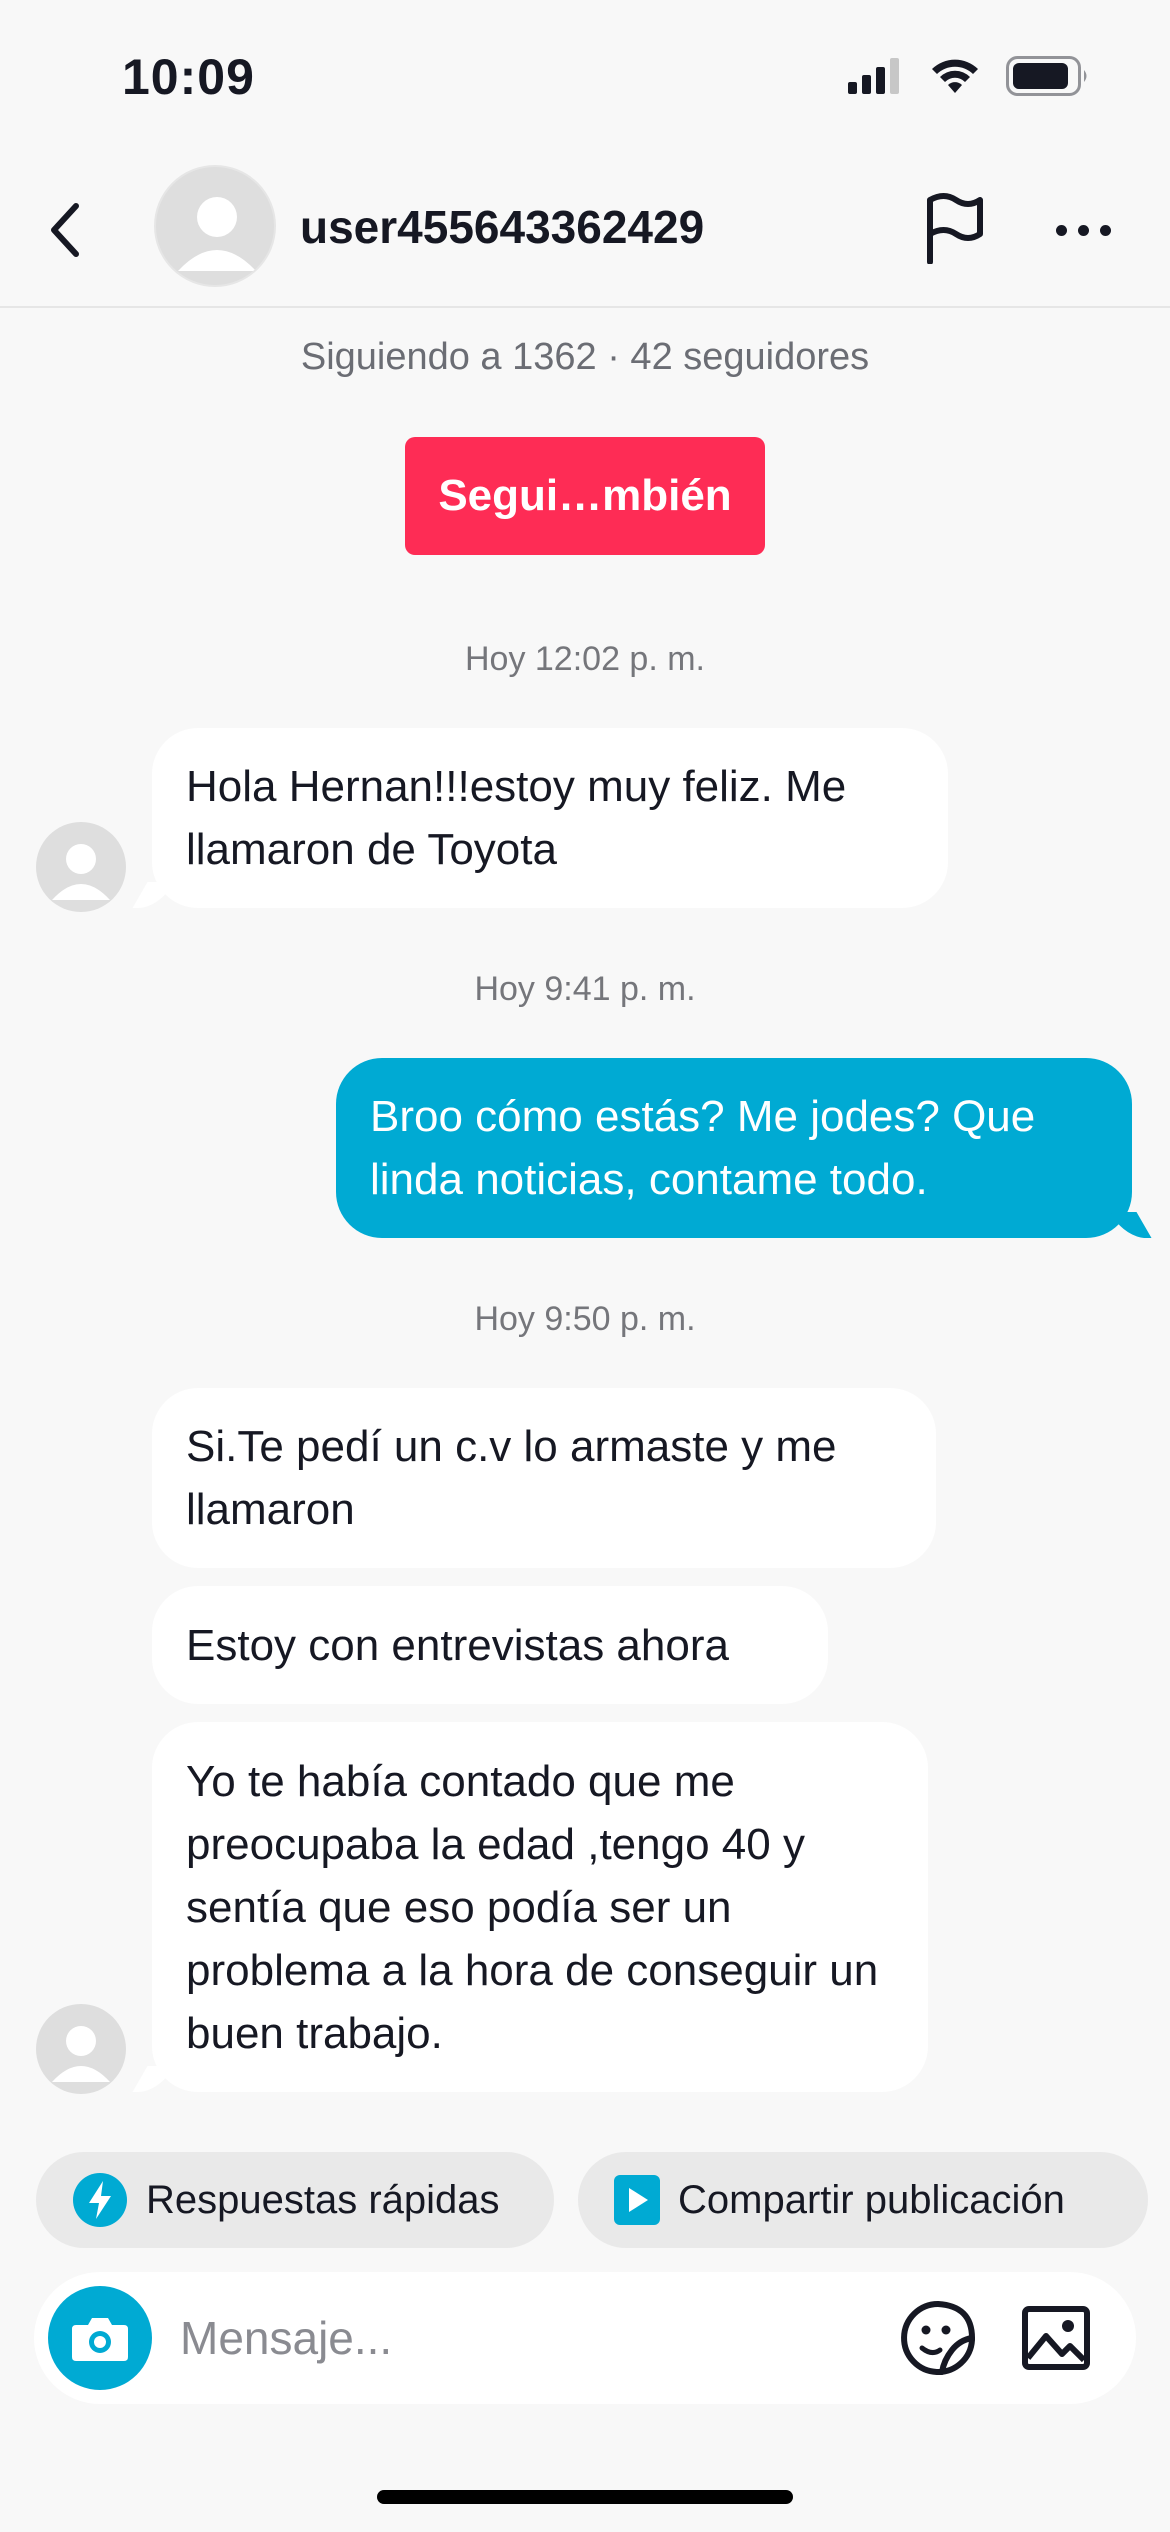 The height and width of the screenshot is (2532, 1170). Describe the element at coordinates (637, 2200) in the screenshot. I see `play-icon` at that location.